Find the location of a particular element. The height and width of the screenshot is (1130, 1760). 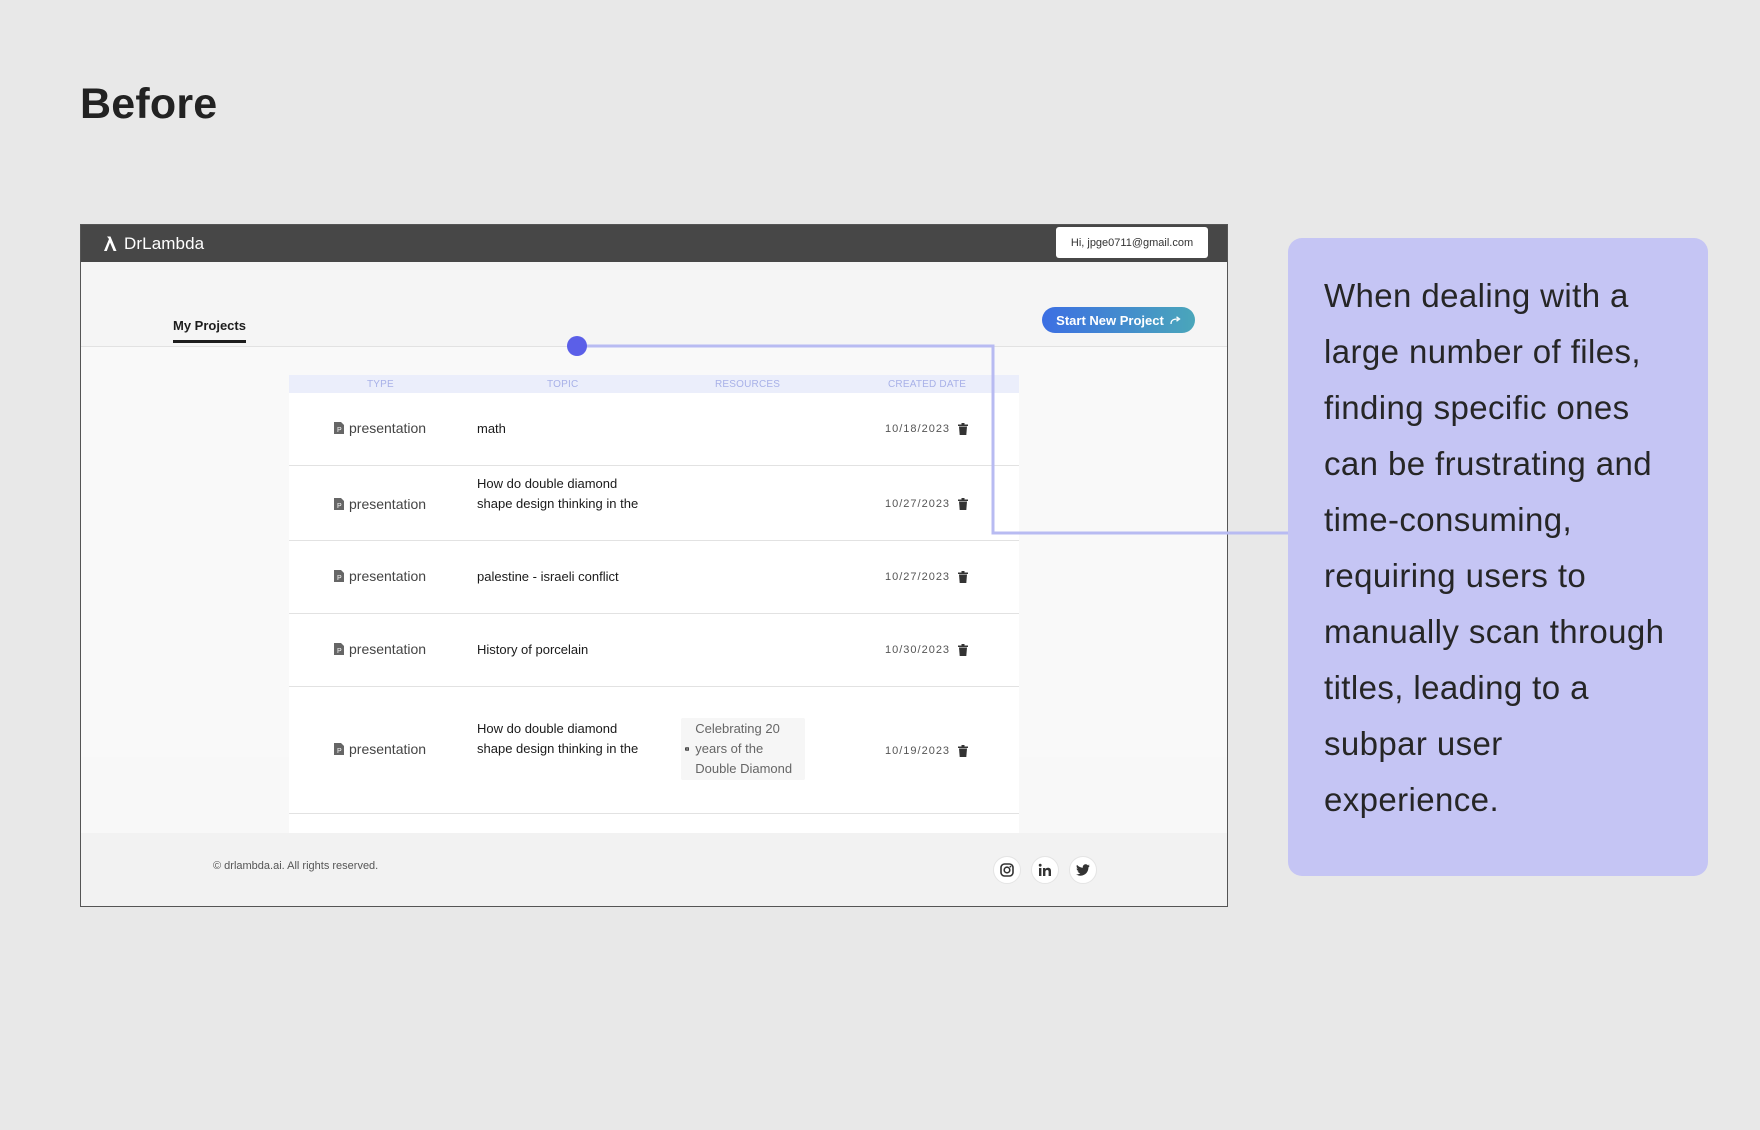

header-type: TYPE is located at coordinates (380, 384).